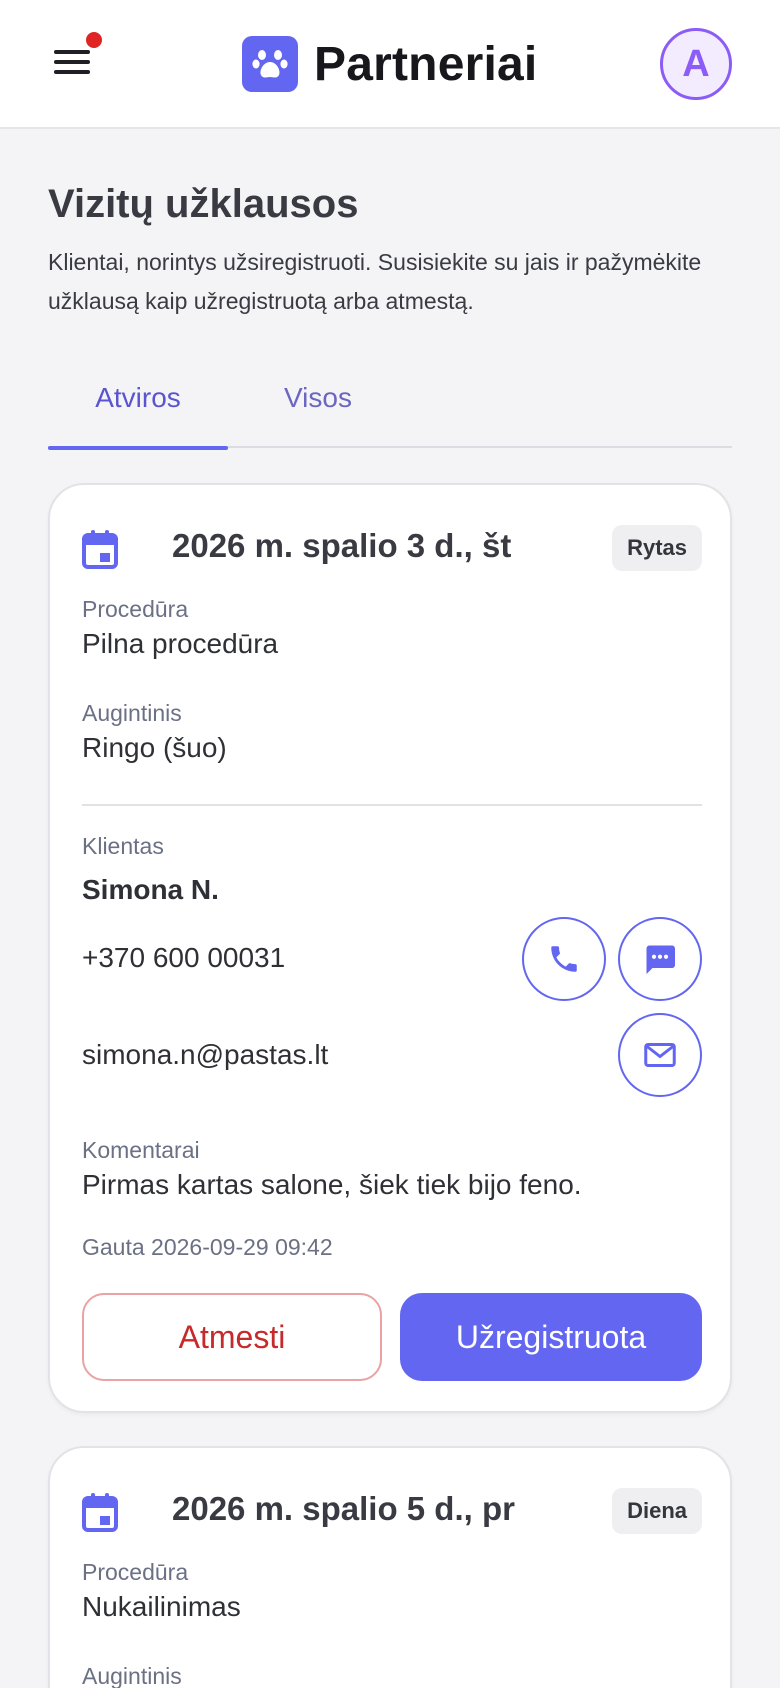 The image size is (780, 1688). What do you see at coordinates (205, 1054) in the screenshot?
I see `client-email: simona.n@pastas.lt` at bounding box center [205, 1054].